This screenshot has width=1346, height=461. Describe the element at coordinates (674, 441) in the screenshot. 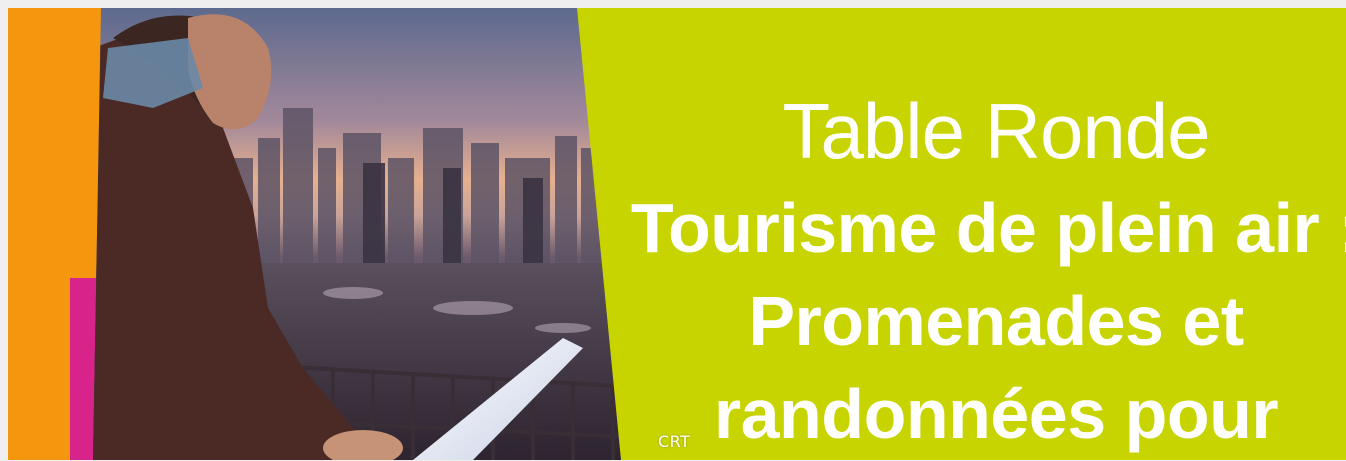

I see `image-credit: CRT` at that location.